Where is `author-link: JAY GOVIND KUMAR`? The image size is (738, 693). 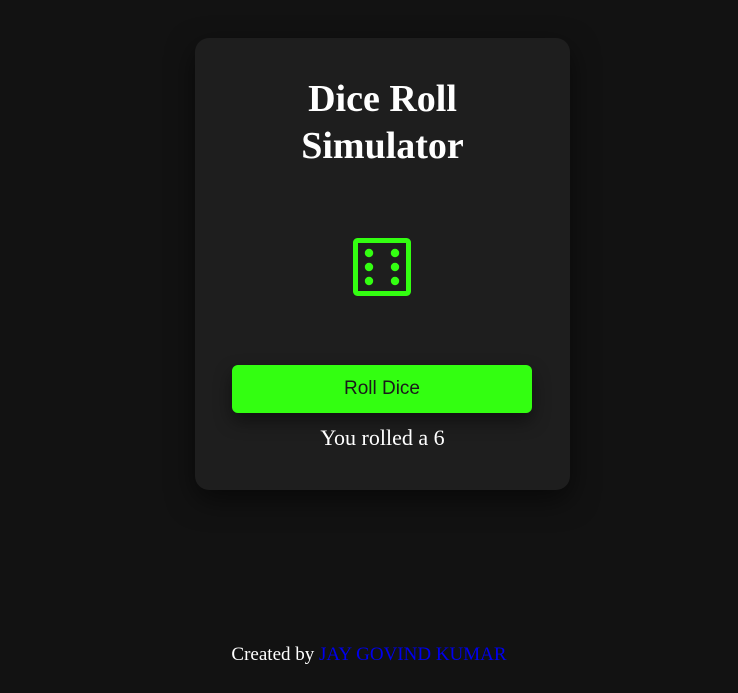
author-link: JAY GOVIND KUMAR is located at coordinates (413, 654).